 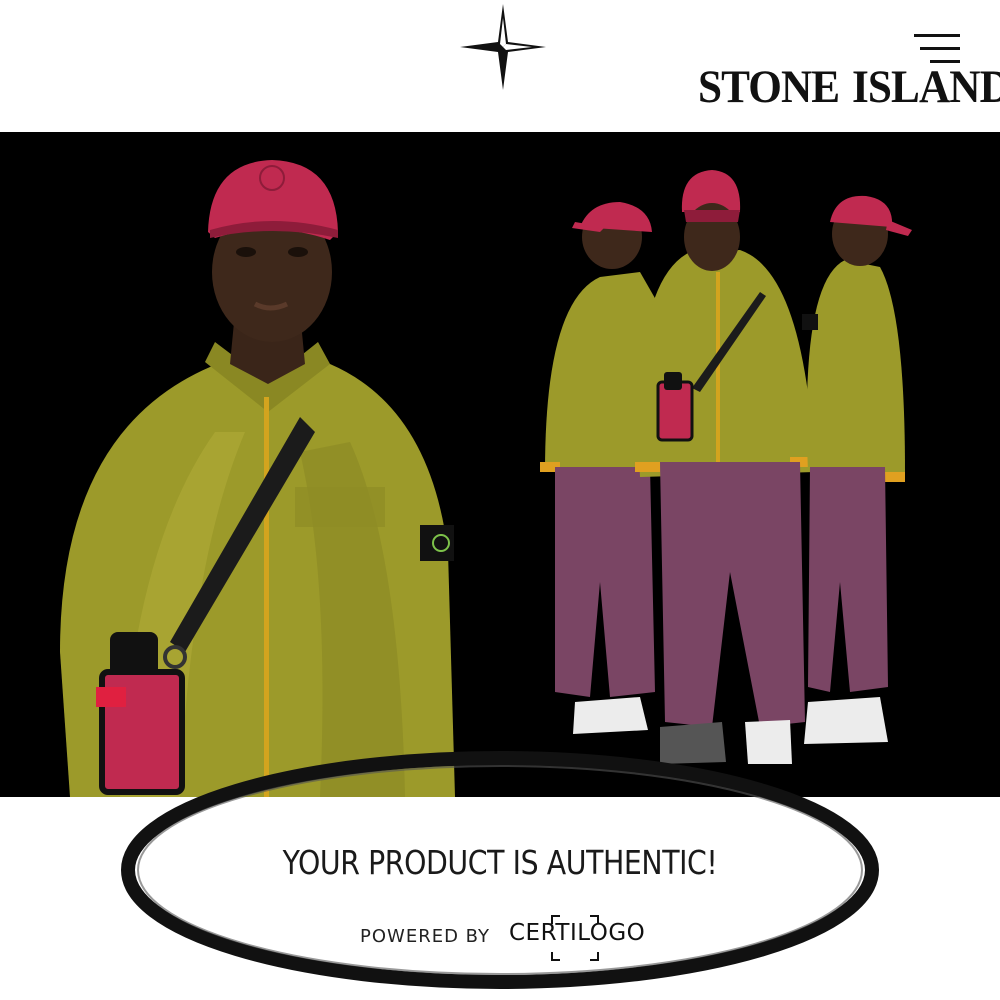 What do you see at coordinates (577, 933) in the screenshot?
I see `certilogo-brand: CERTILOGO` at bounding box center [577, 933].